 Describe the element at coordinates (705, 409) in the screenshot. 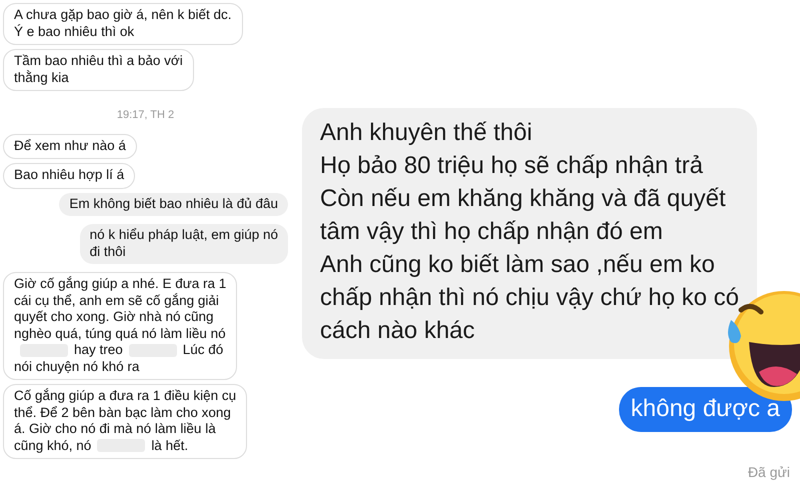

I see `message-bubble: không được a` at that location.